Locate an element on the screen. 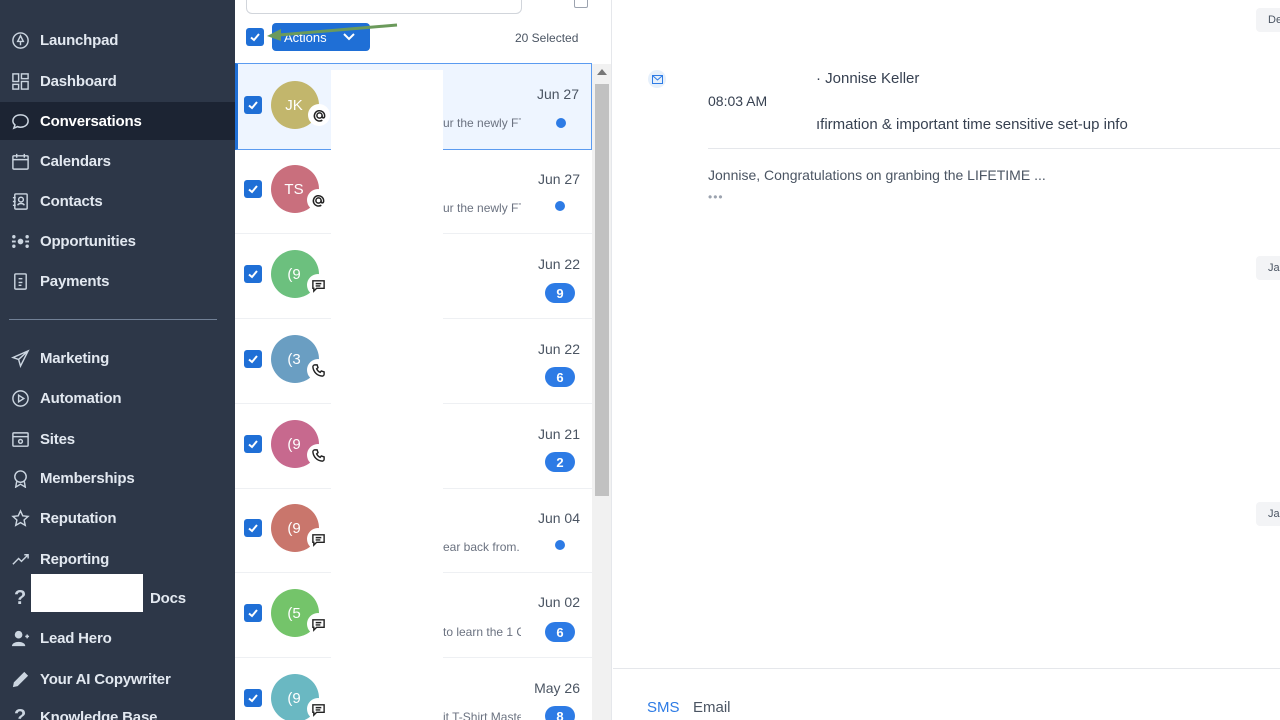  paper-plane-icon is located at coordinates (20, 358).